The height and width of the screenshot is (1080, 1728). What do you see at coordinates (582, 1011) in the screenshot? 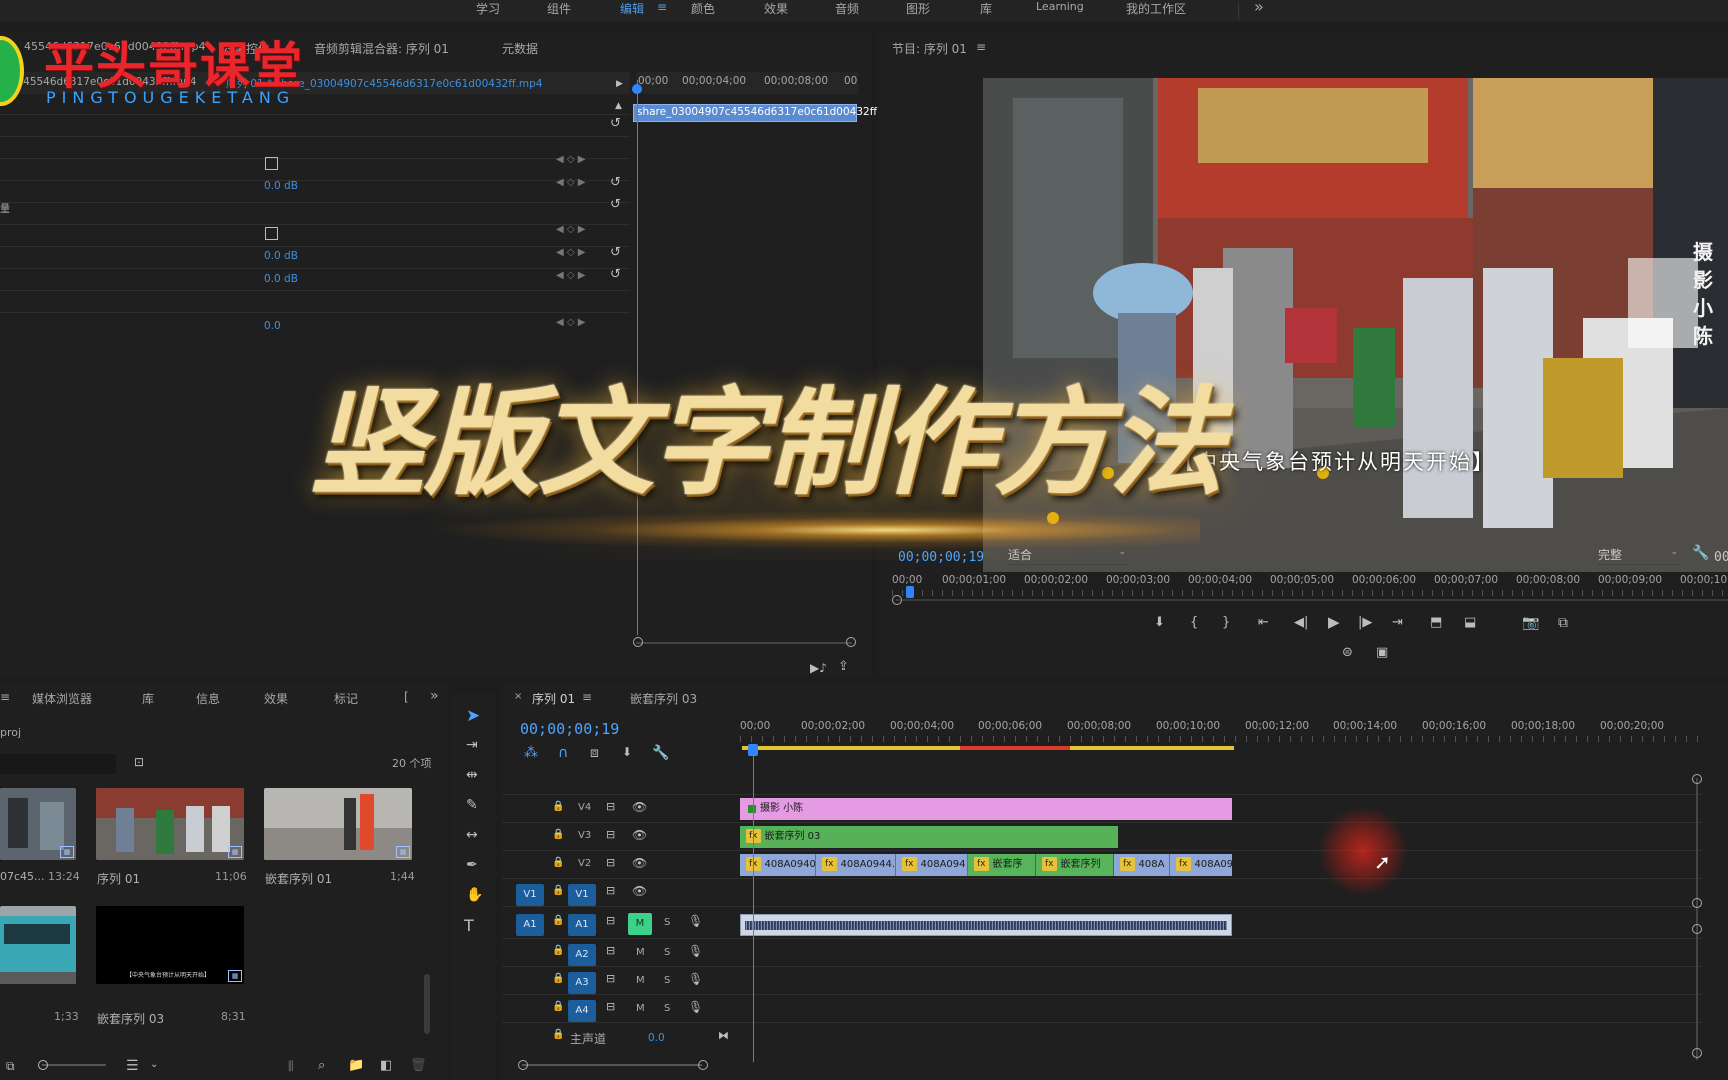
I see `track-target-a4: A4` at bounding box center [582, 1011].